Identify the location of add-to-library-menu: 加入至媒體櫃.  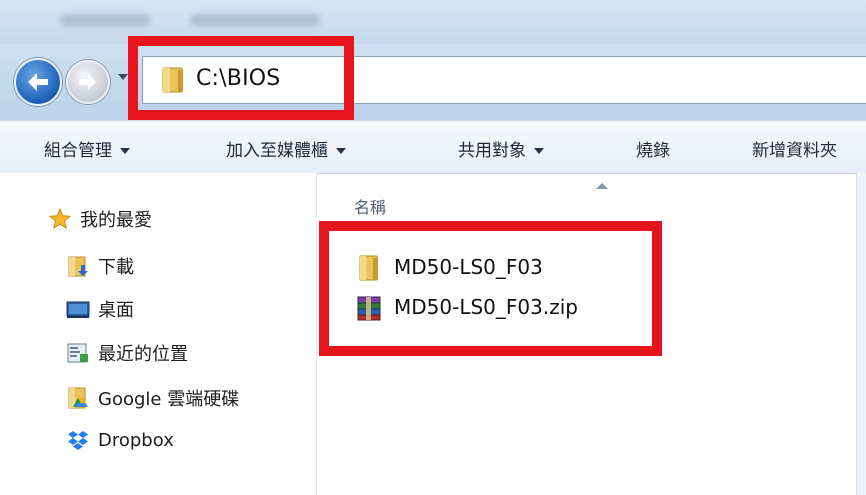
(286, 148).